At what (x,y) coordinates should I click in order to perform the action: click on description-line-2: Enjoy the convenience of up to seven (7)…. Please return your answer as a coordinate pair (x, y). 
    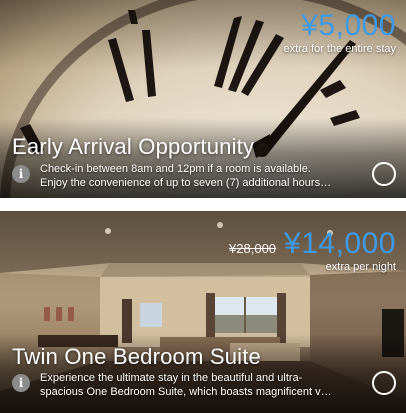
    Looking at the image, I should click on (186, 183).